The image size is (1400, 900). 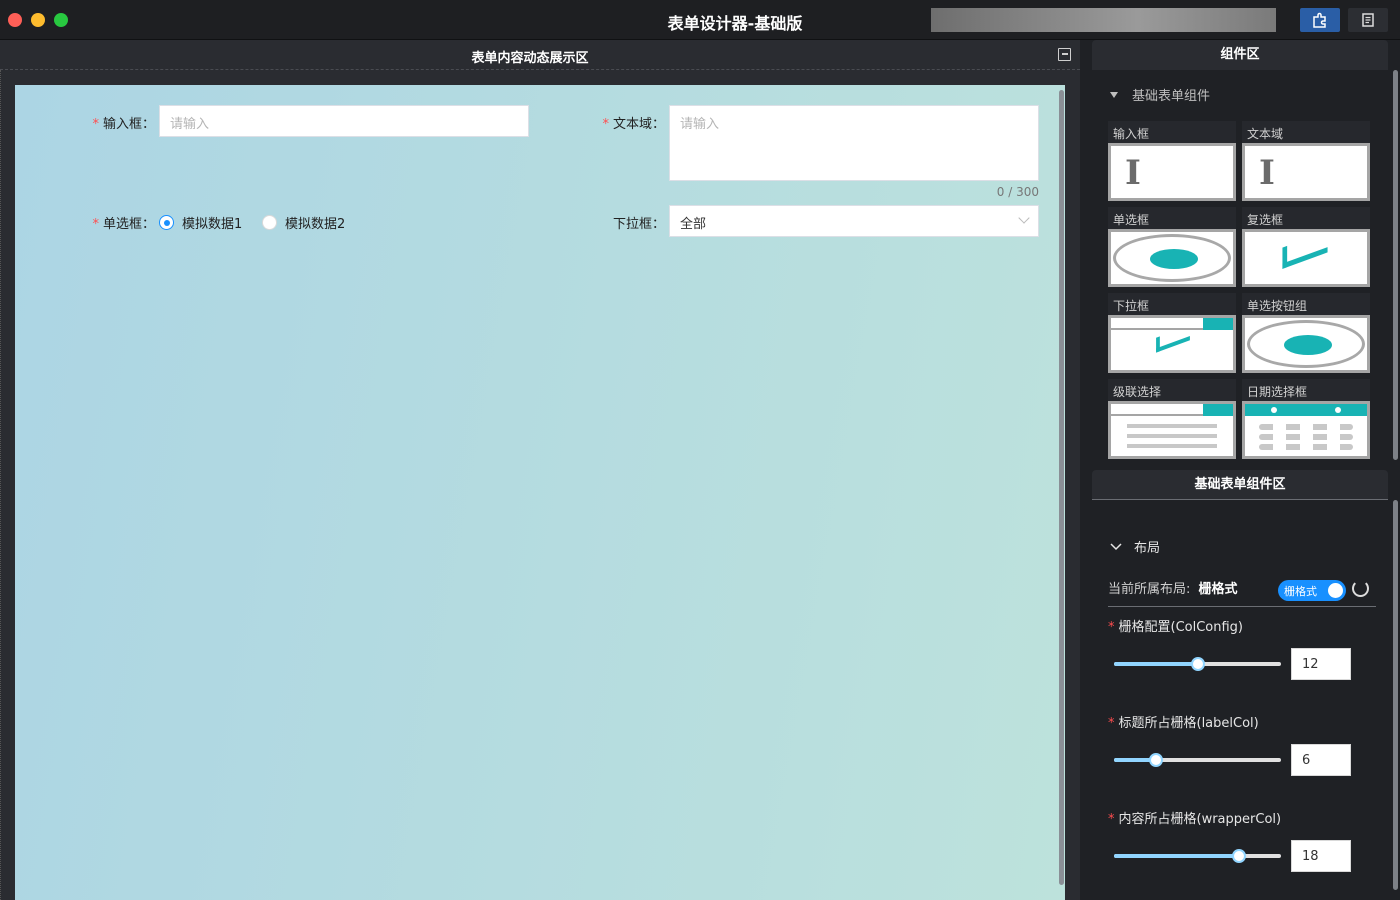 I want to click on col-config-label-text: 栅格配置(ColConfig), so click(x=1181, y=627).